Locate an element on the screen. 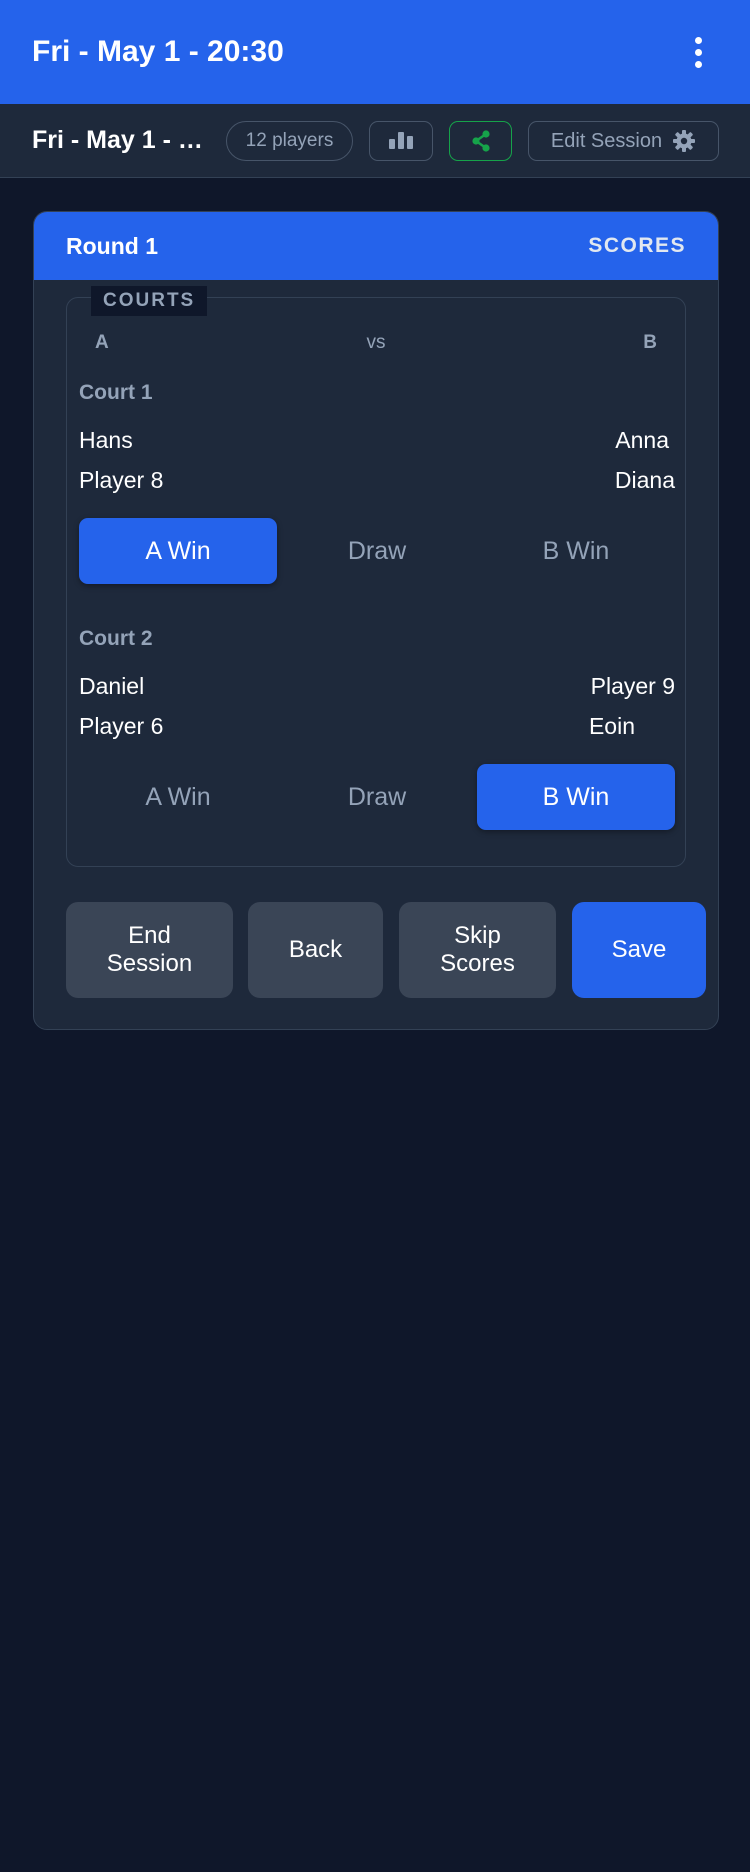  more-vertical-icon is located at coordinates (698, 52).